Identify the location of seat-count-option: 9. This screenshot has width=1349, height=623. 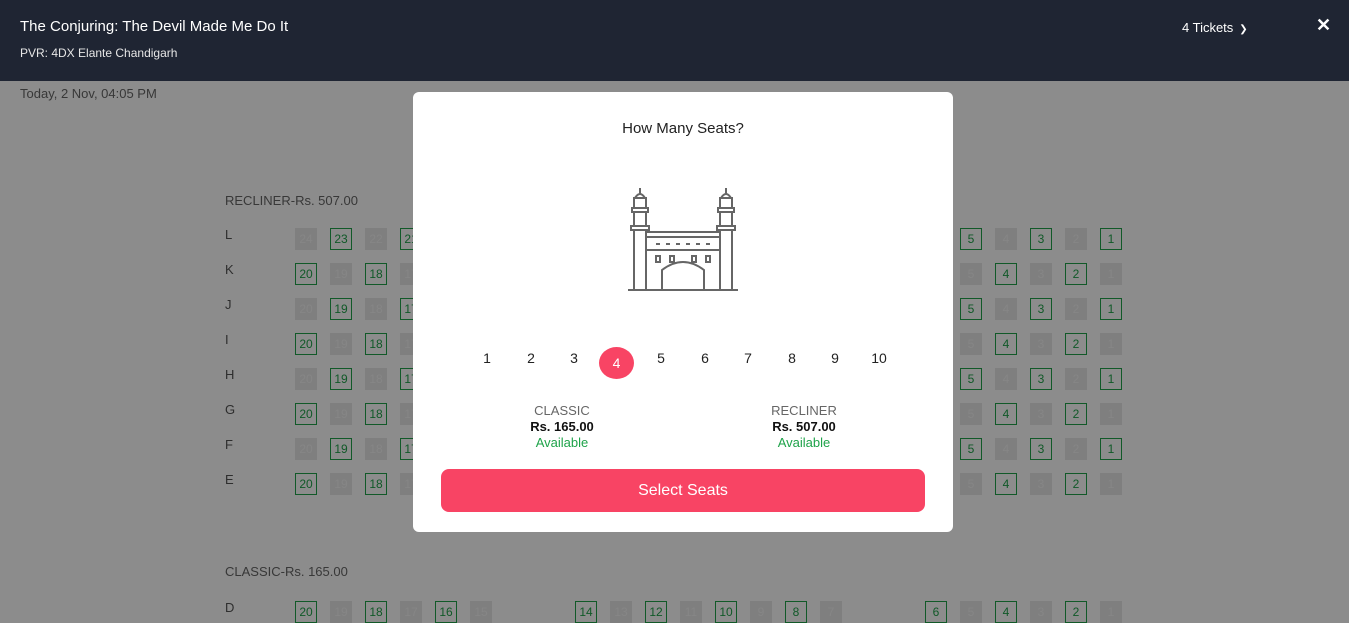
(835, 363).